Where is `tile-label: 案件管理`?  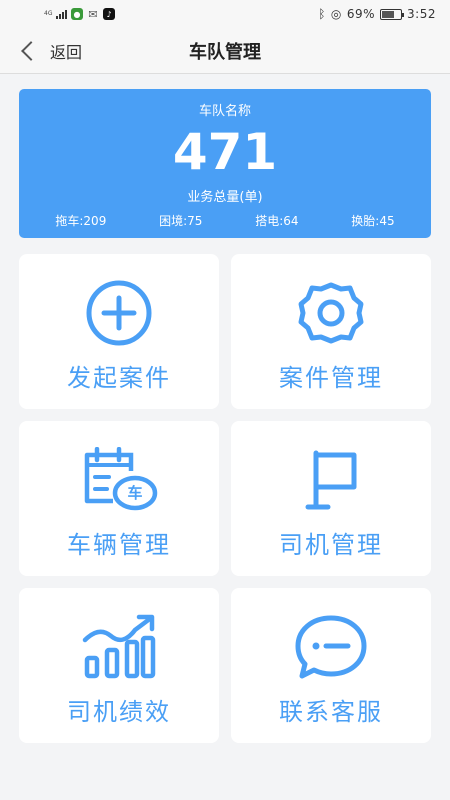 tile-label: 案件管理 is located at coordinates (331, 378).